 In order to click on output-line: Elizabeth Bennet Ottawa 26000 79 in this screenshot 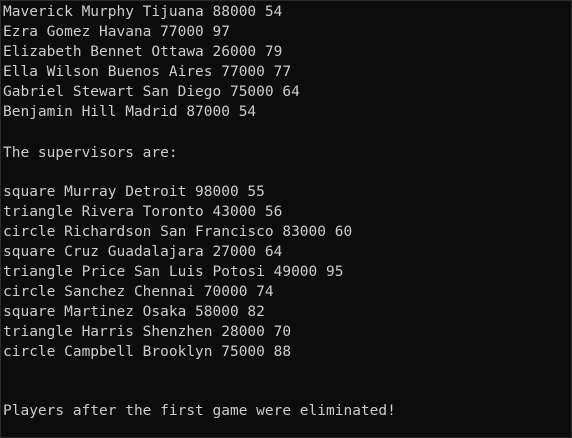, I will do `click(143, 52)`.